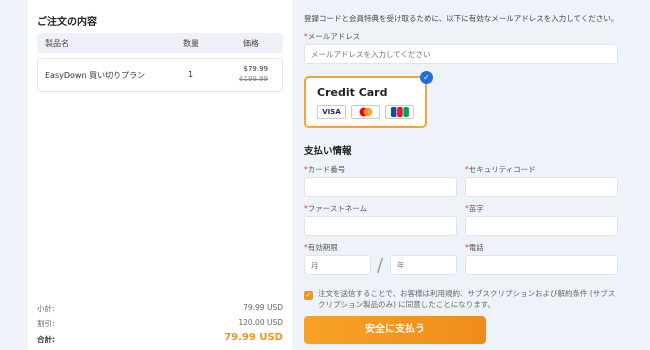  I want to click on email-input, so click(461, 54).